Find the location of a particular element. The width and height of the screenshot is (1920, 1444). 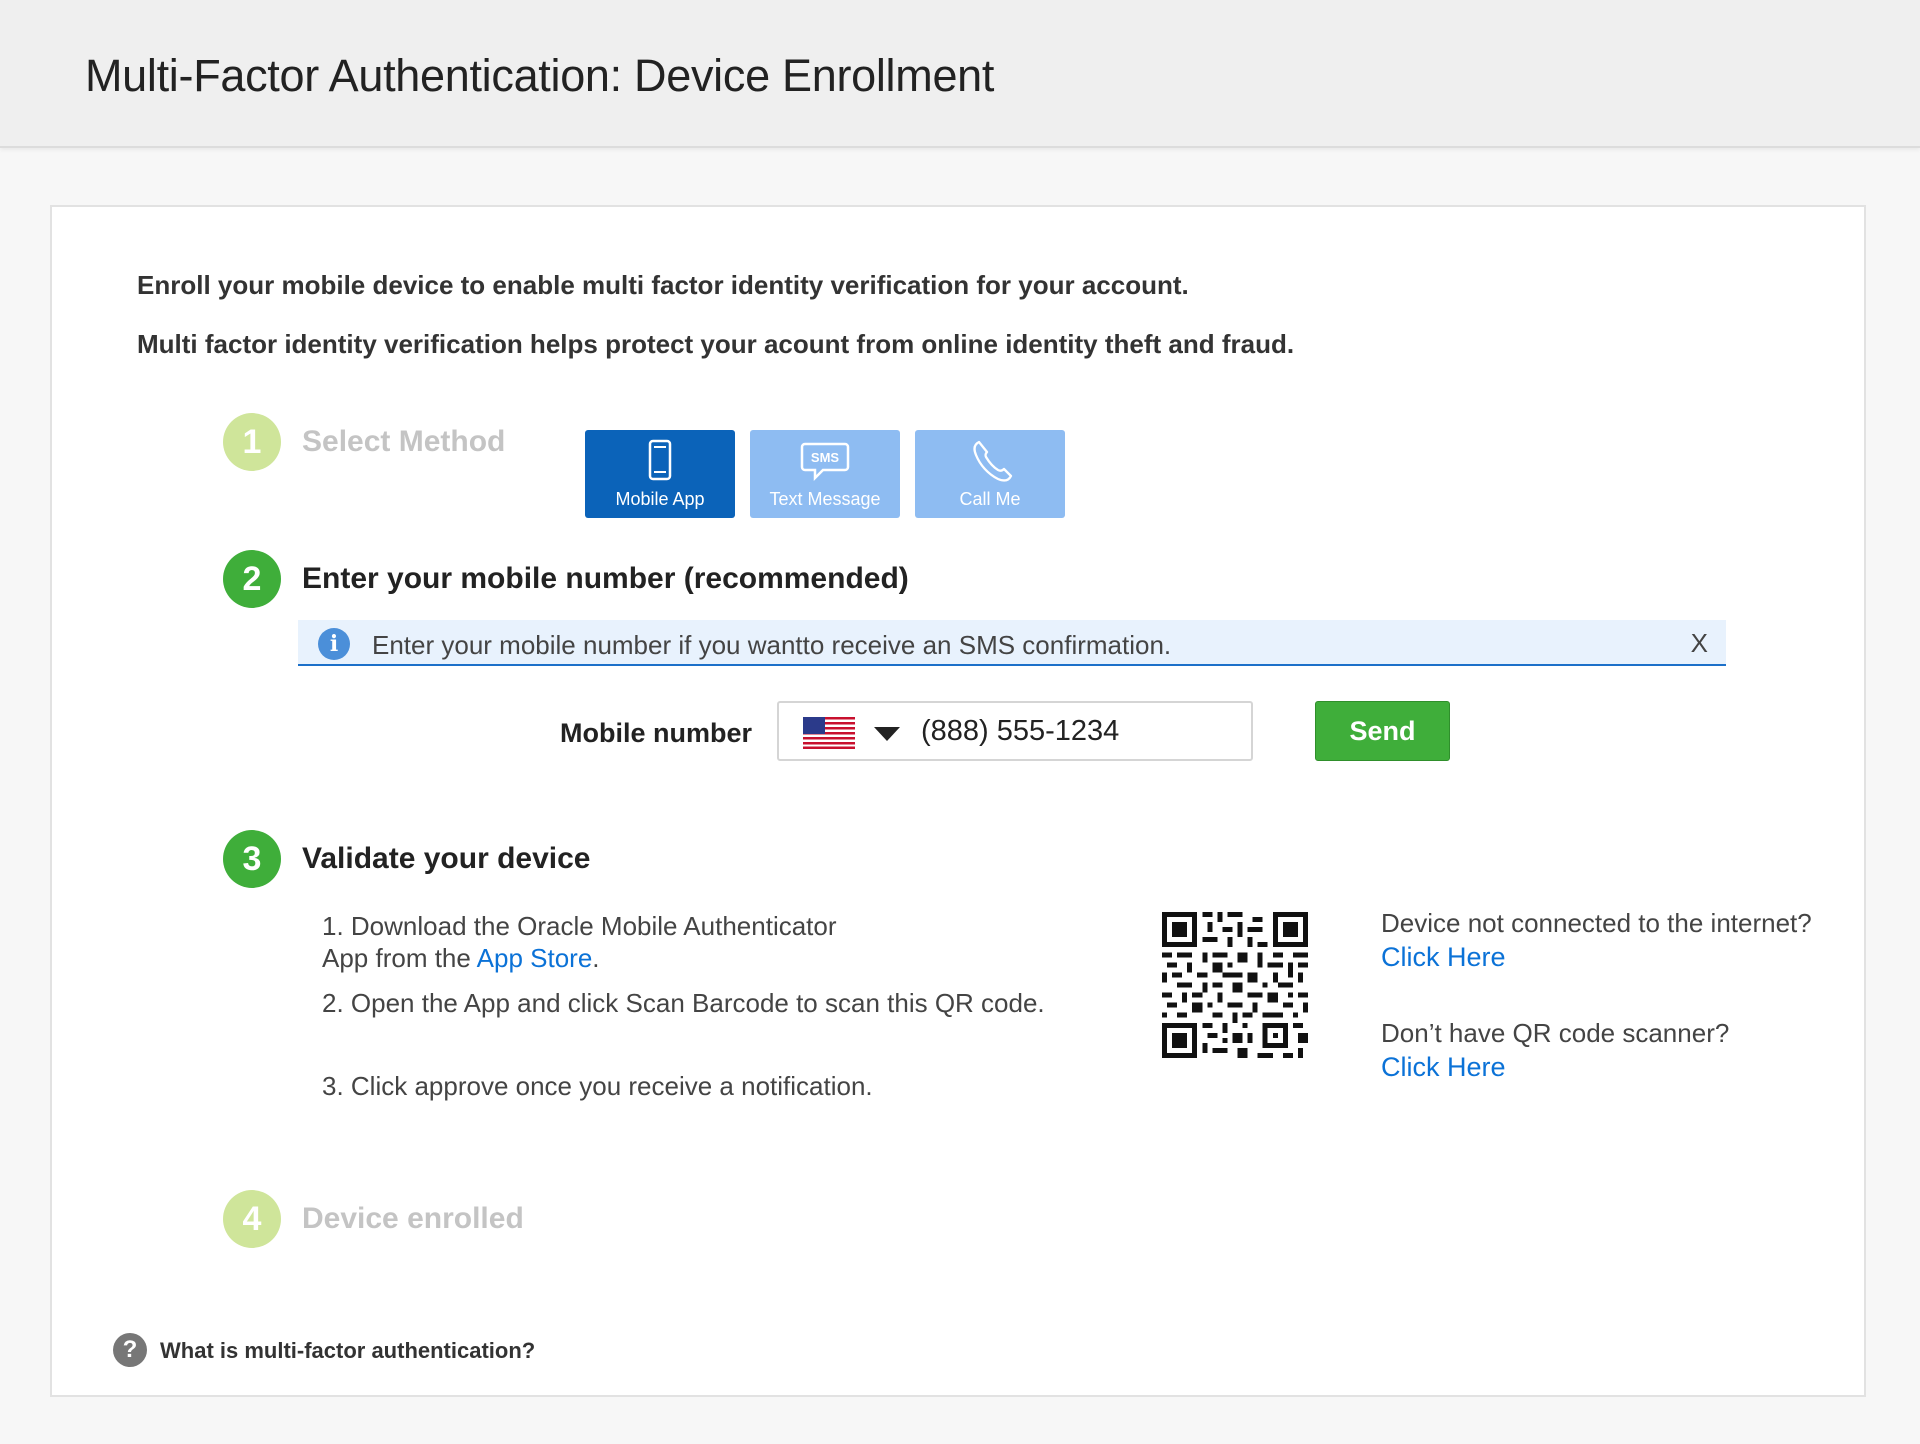

mobile-number-field is located at coordinates (1015, 731).